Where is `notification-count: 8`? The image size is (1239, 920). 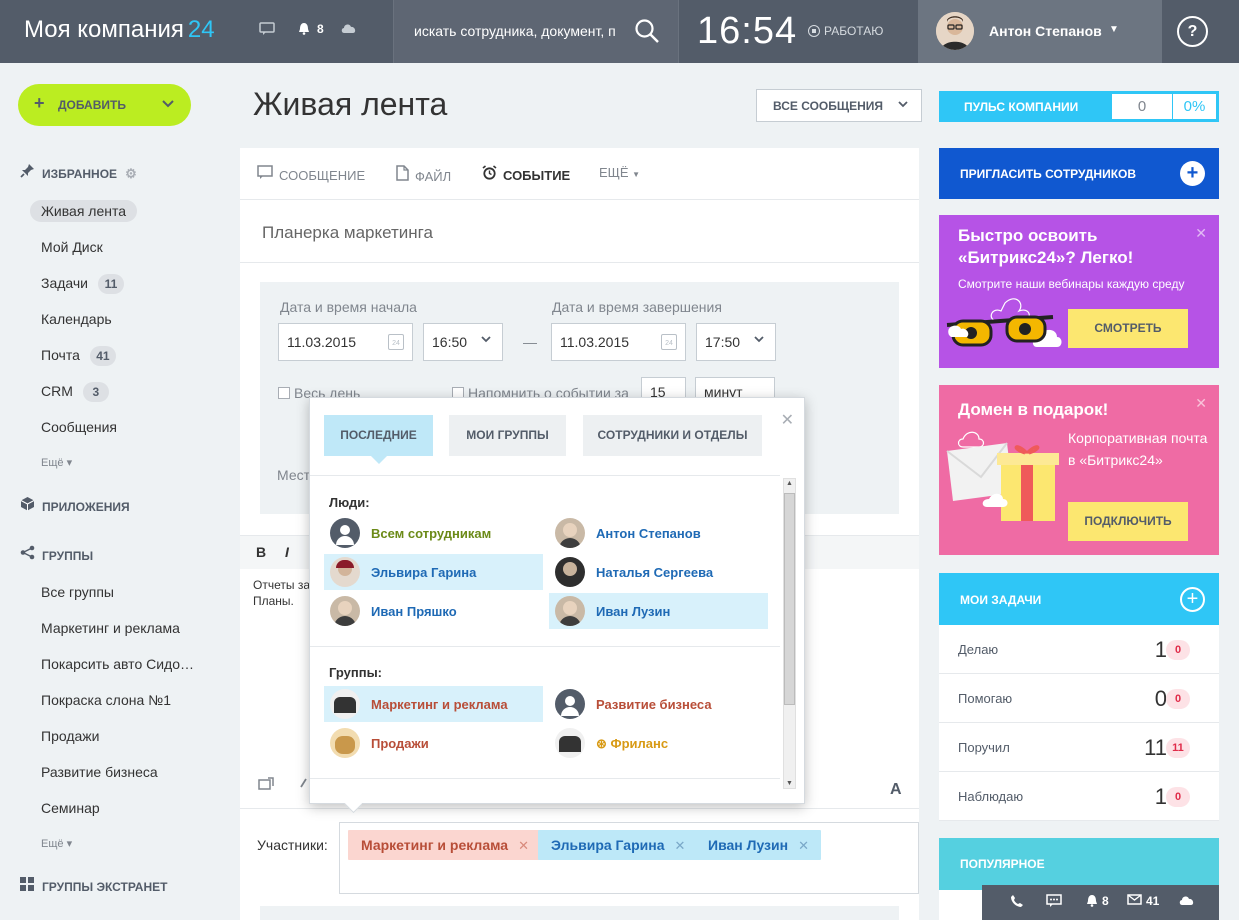
notification-count: 8 is located at coordinates (320, 29).